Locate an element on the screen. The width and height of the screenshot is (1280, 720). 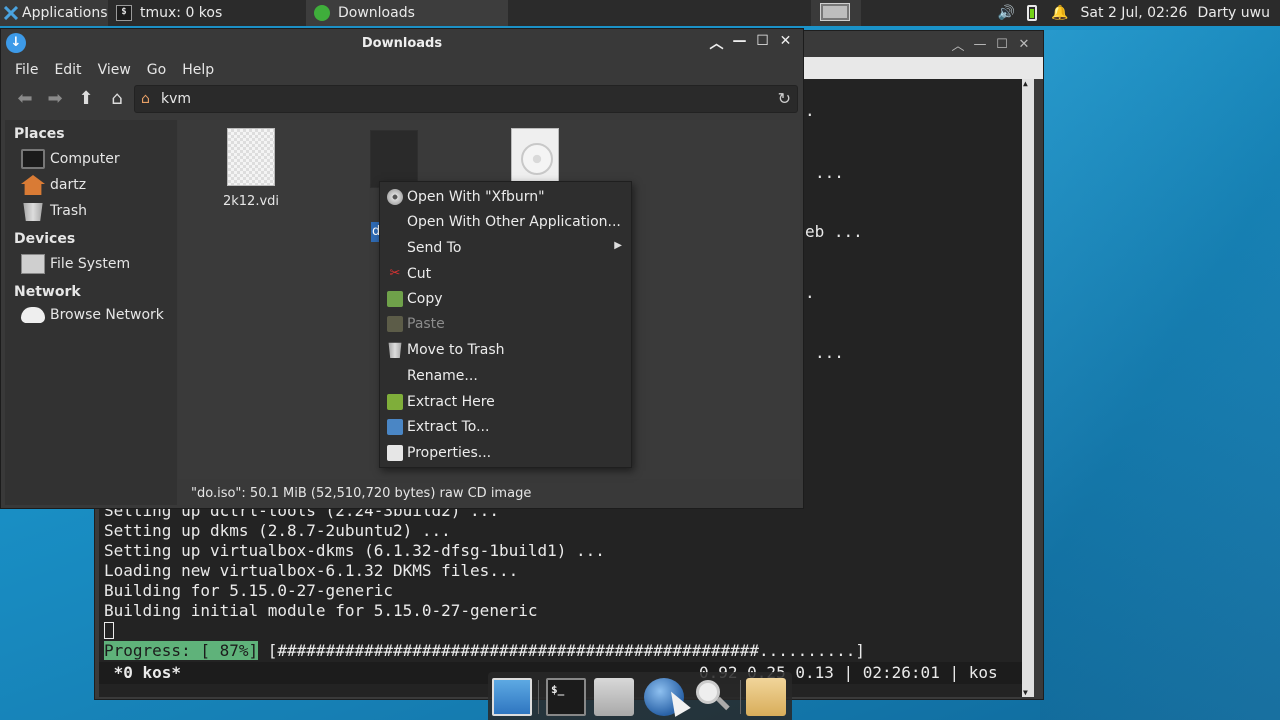
notification-bell-icon: 🔔 is located at coordinates (1059, 13).